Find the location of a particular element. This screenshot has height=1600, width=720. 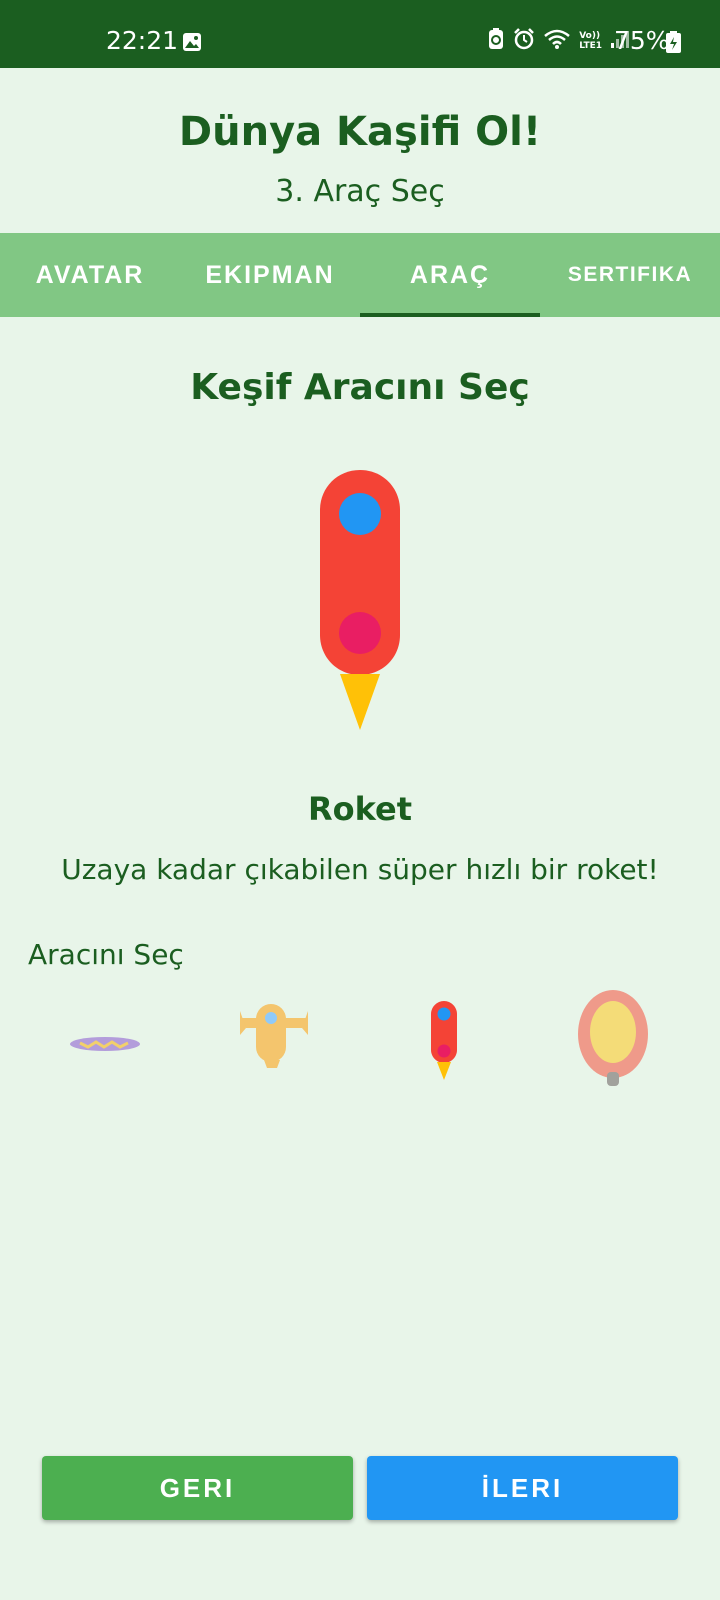

section-title: Keşif Aracını Seç is located at coordinates (360, 387).